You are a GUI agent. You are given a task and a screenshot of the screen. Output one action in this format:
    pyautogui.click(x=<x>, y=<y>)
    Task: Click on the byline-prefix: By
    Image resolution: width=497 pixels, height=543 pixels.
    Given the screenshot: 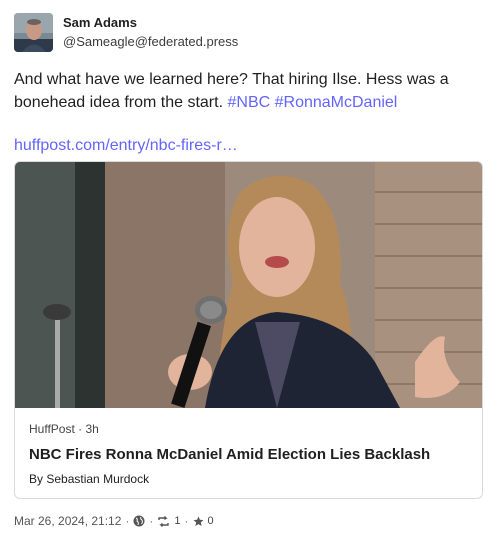 What is the action you would take?
    pyautogui.click(x=36, y=479)
    